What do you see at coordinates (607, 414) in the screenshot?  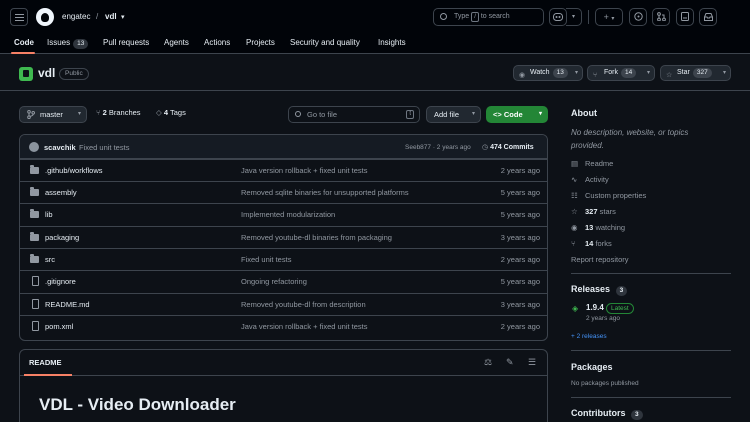 I see `contributors-heading: Contributors 3` at bounding box center [607, 414].